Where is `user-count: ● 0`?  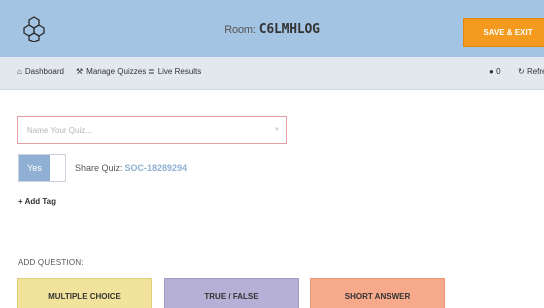
user-count: ● 0 is located at coordinates (495, 71).